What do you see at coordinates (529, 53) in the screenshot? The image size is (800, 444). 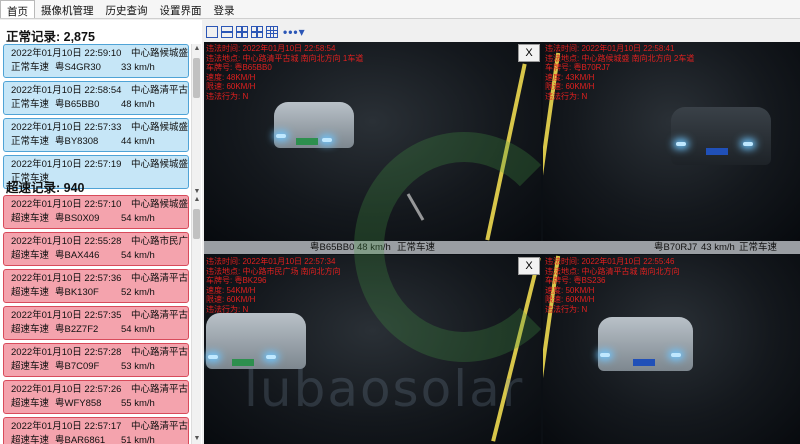 I see `close-camera-button: X` at bounding box center [529, 53].